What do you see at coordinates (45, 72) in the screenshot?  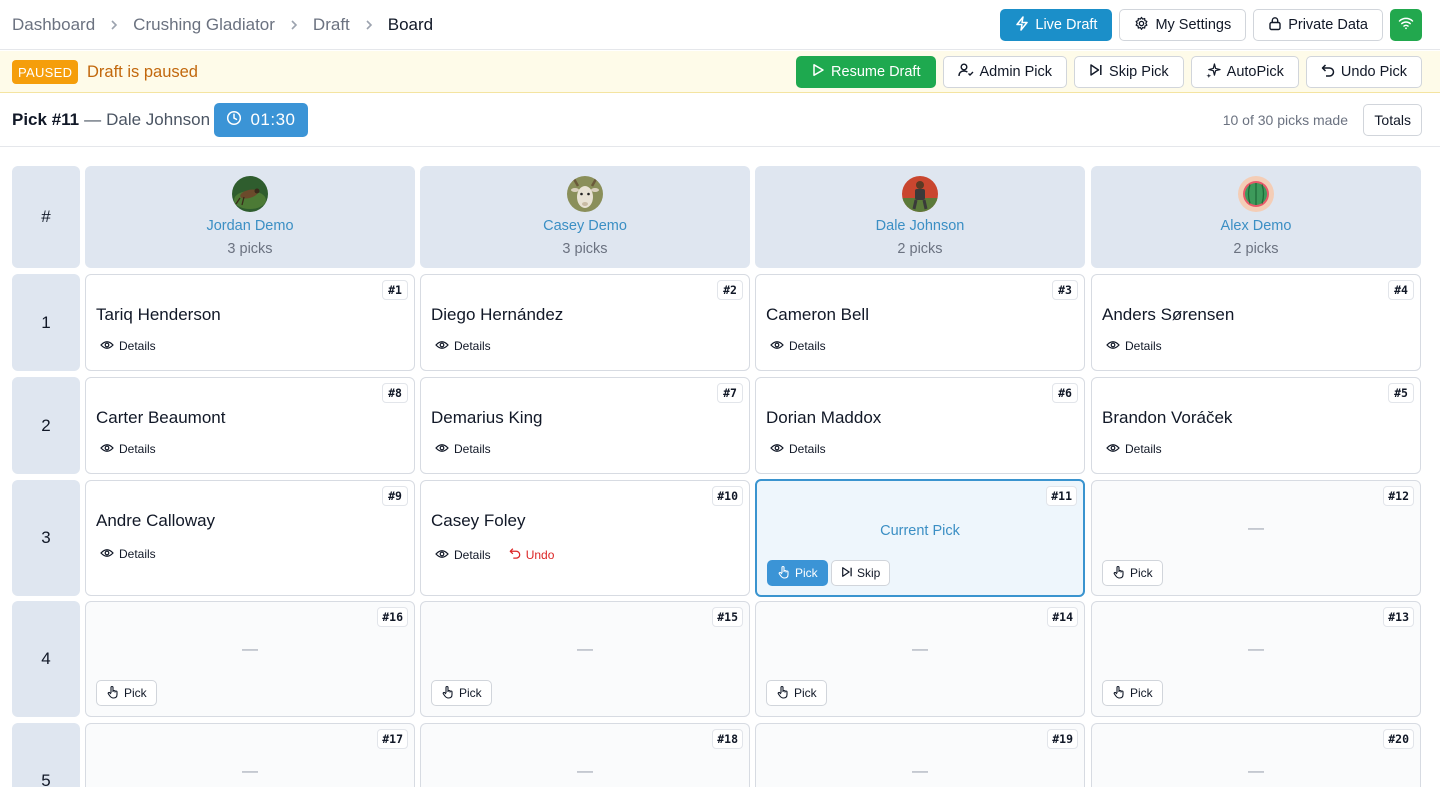 I see `status-badge: PAUSED` at bounding box center [45, 72].